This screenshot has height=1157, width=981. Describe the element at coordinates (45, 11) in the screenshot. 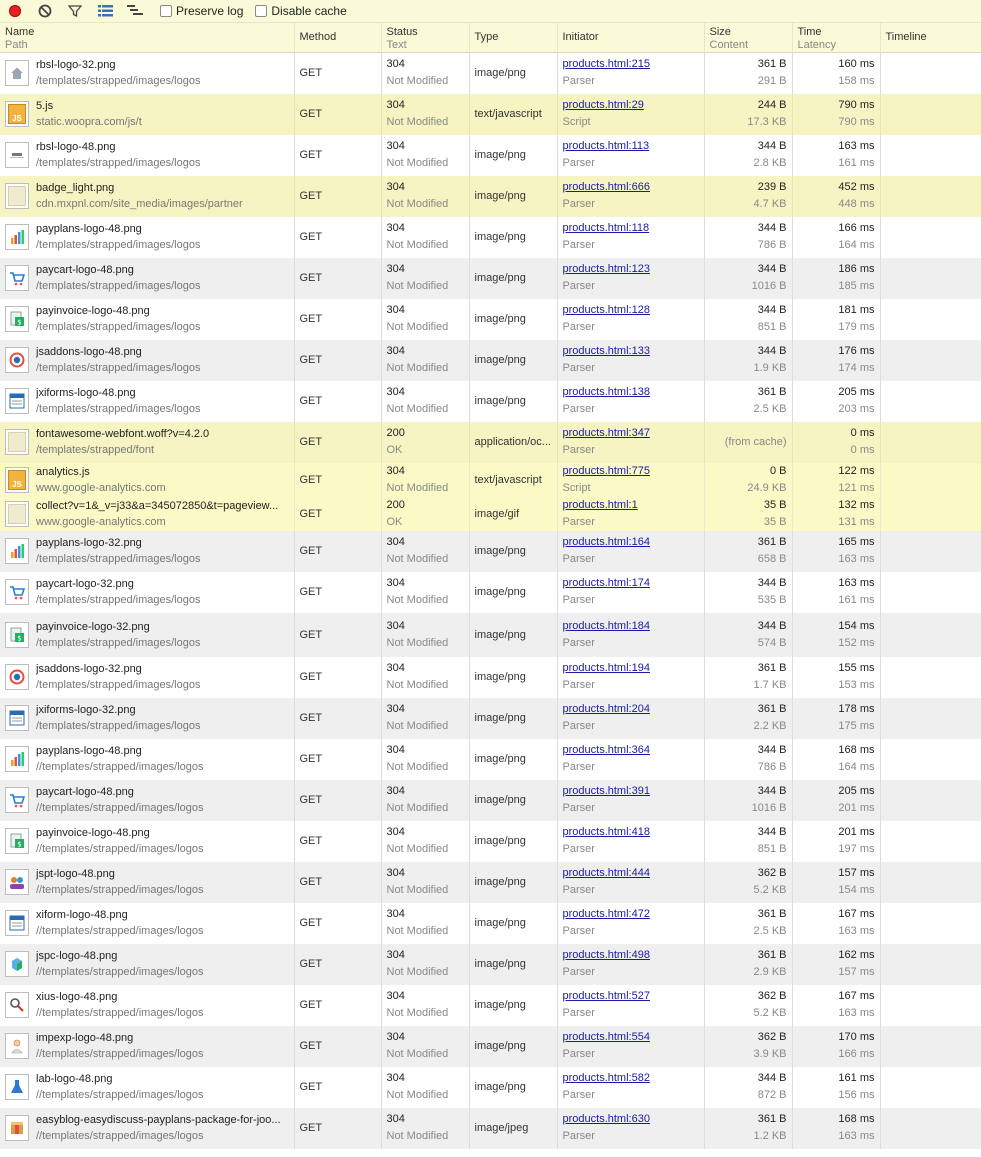

I see `clear-button` at that location.